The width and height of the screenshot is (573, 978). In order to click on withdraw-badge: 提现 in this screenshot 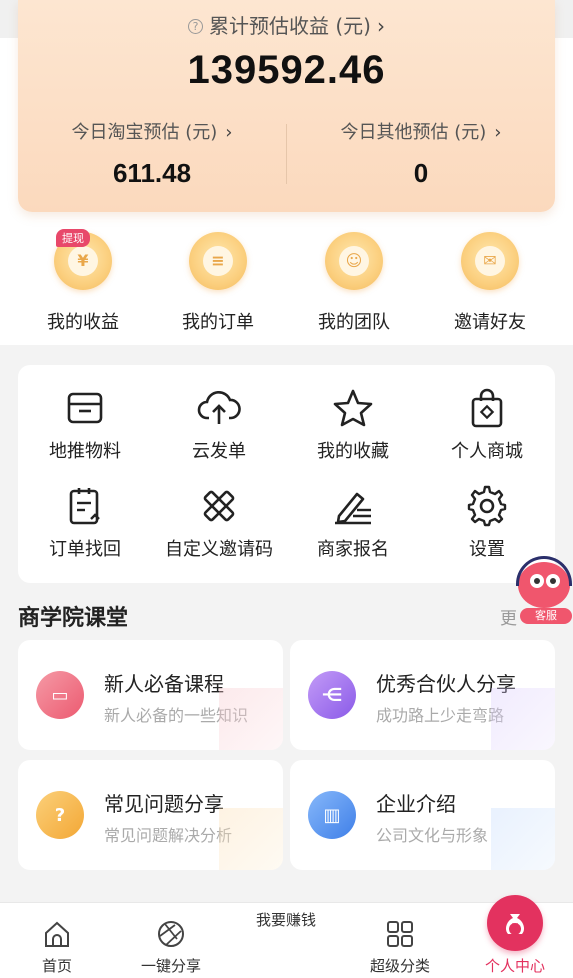, I will do `click(73, 238)`.